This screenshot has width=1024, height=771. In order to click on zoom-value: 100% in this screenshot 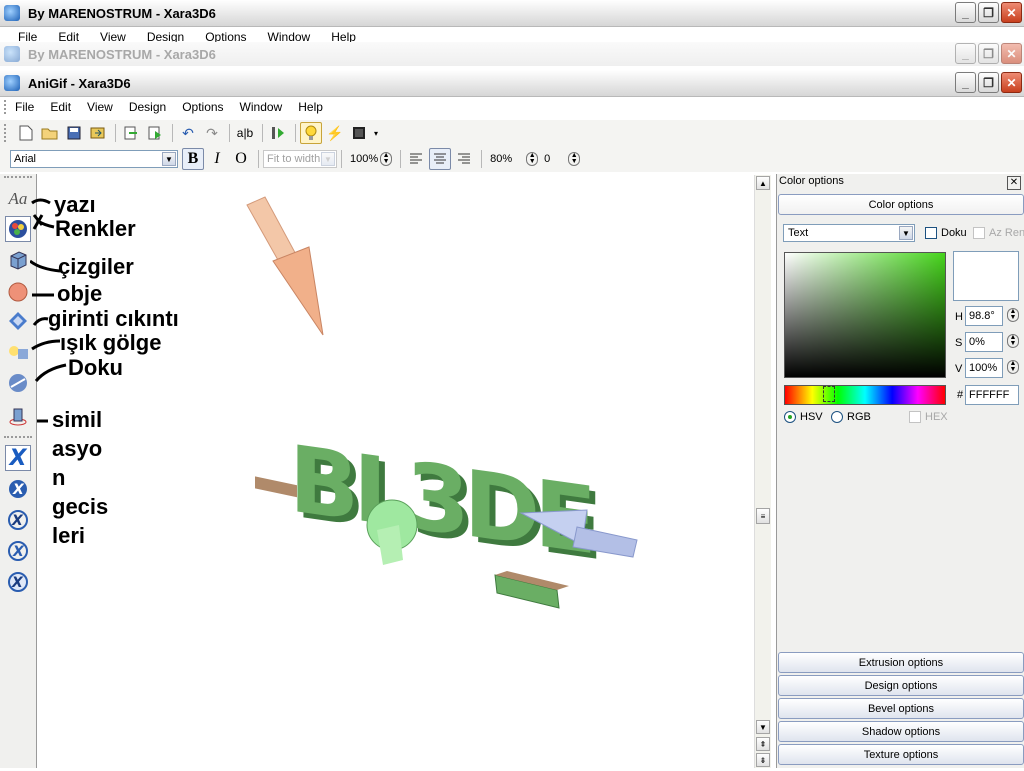, I will do `click(364, 159)`.